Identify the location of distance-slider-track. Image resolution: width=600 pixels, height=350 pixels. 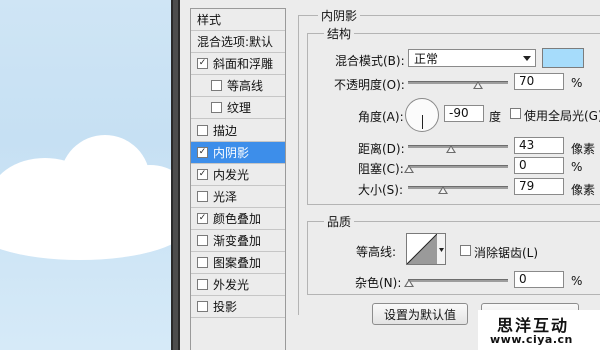
(458, 146).